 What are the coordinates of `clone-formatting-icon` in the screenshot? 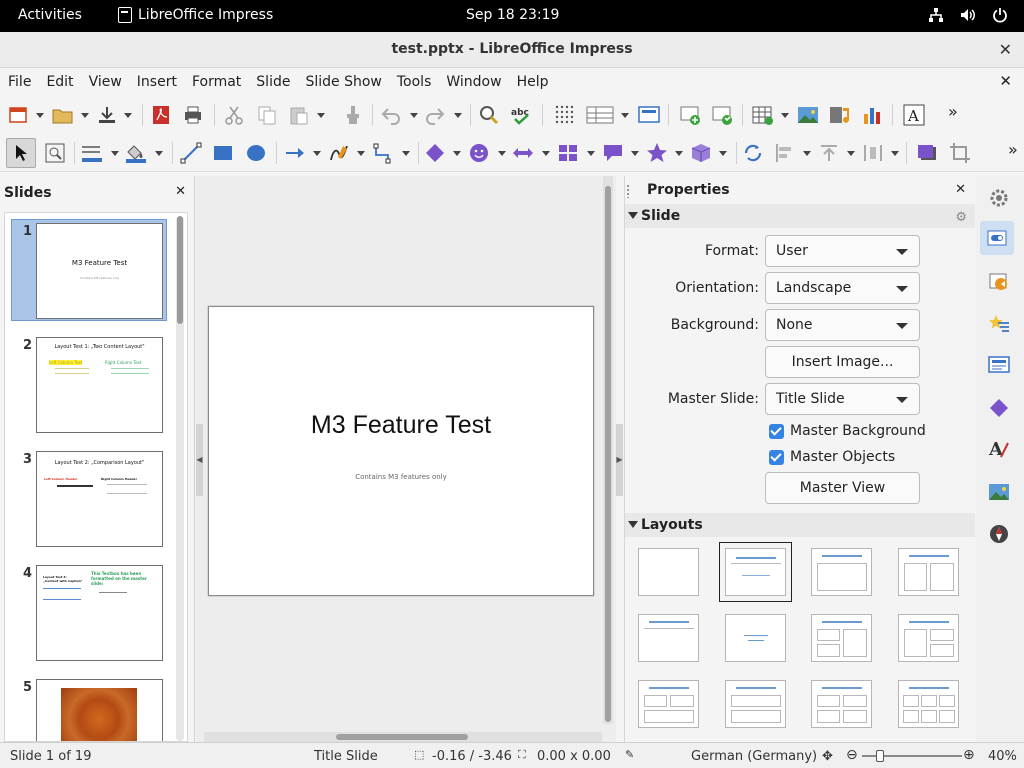 It's located at (353, 115).